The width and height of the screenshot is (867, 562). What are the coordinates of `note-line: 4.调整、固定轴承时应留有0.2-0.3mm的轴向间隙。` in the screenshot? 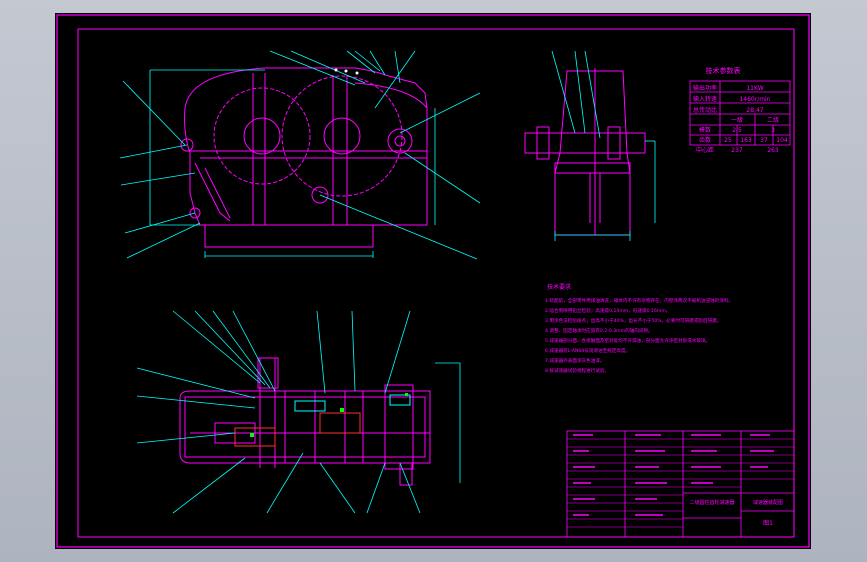 It's located at (599, 330).